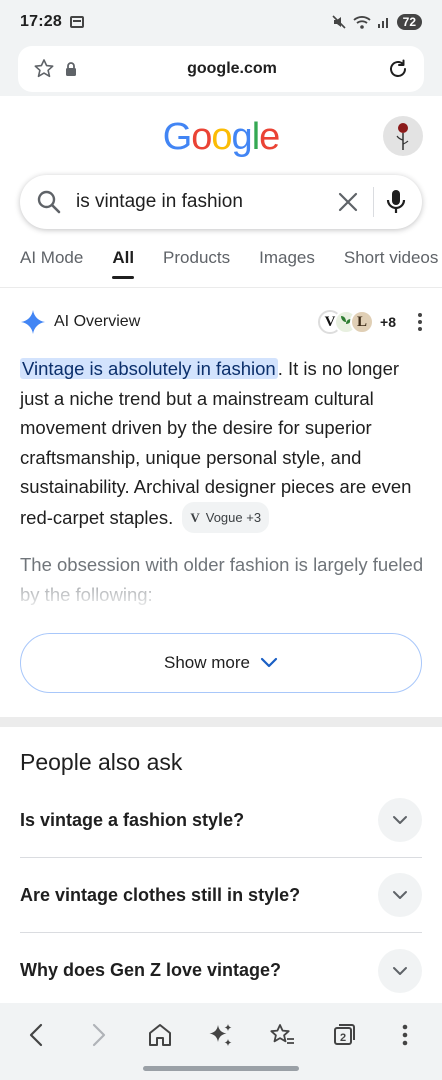 The width and height of the screenshot is (442, 1080). Describe the element at coordinates (233, 517) in the screenshot. I see `citation-label: Vogue +3` at that location.